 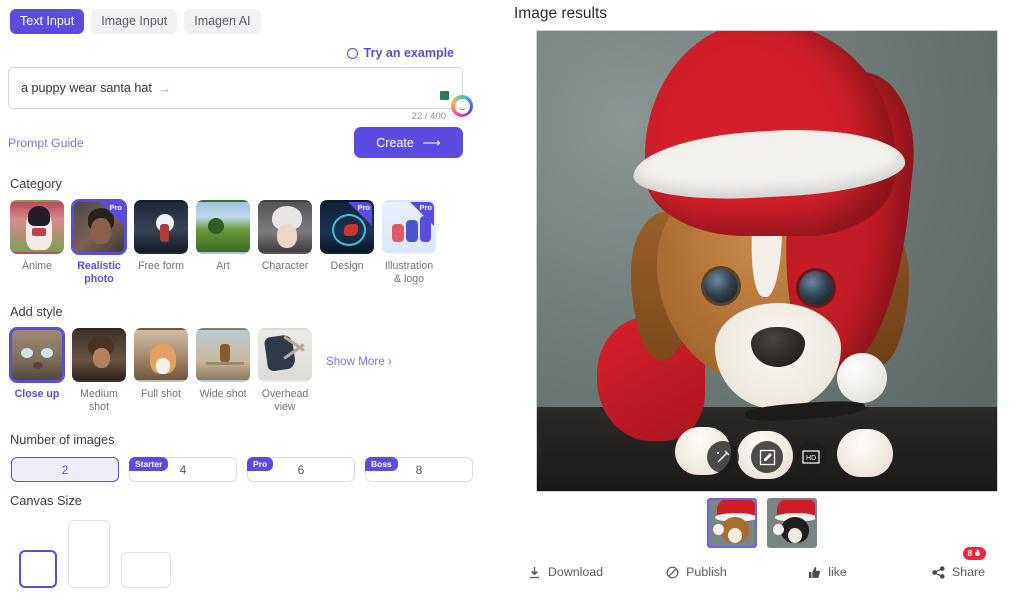 I want to click on category-item-illustration-logo: Pro Illustration & logo, so click(x=409, y=243).